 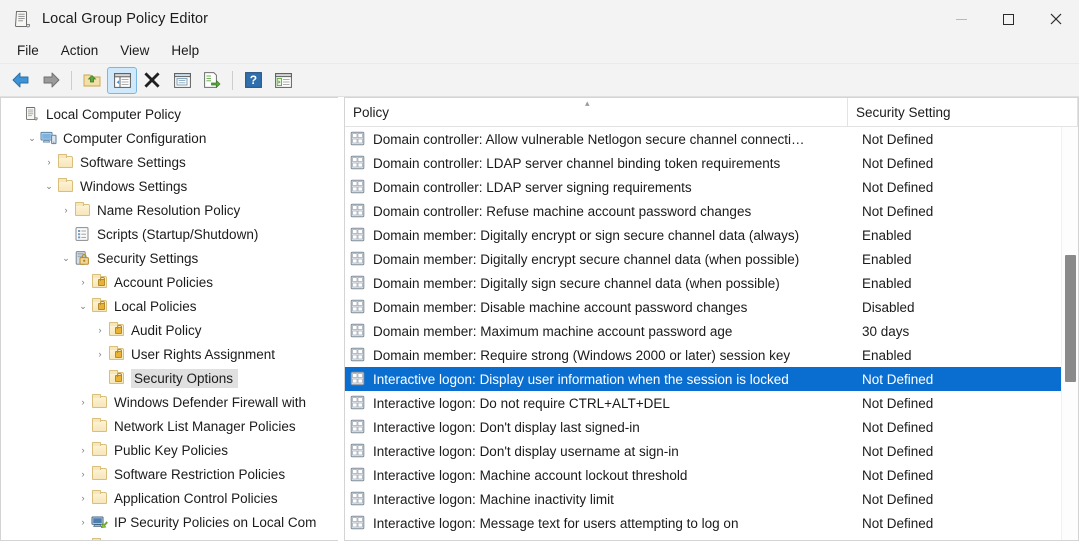 What do you see at coordinates (169, 114) in the screenshot?
I see `tree-item-local-computer-policy: Local Computer Policy` at bounding box center [169, 114].